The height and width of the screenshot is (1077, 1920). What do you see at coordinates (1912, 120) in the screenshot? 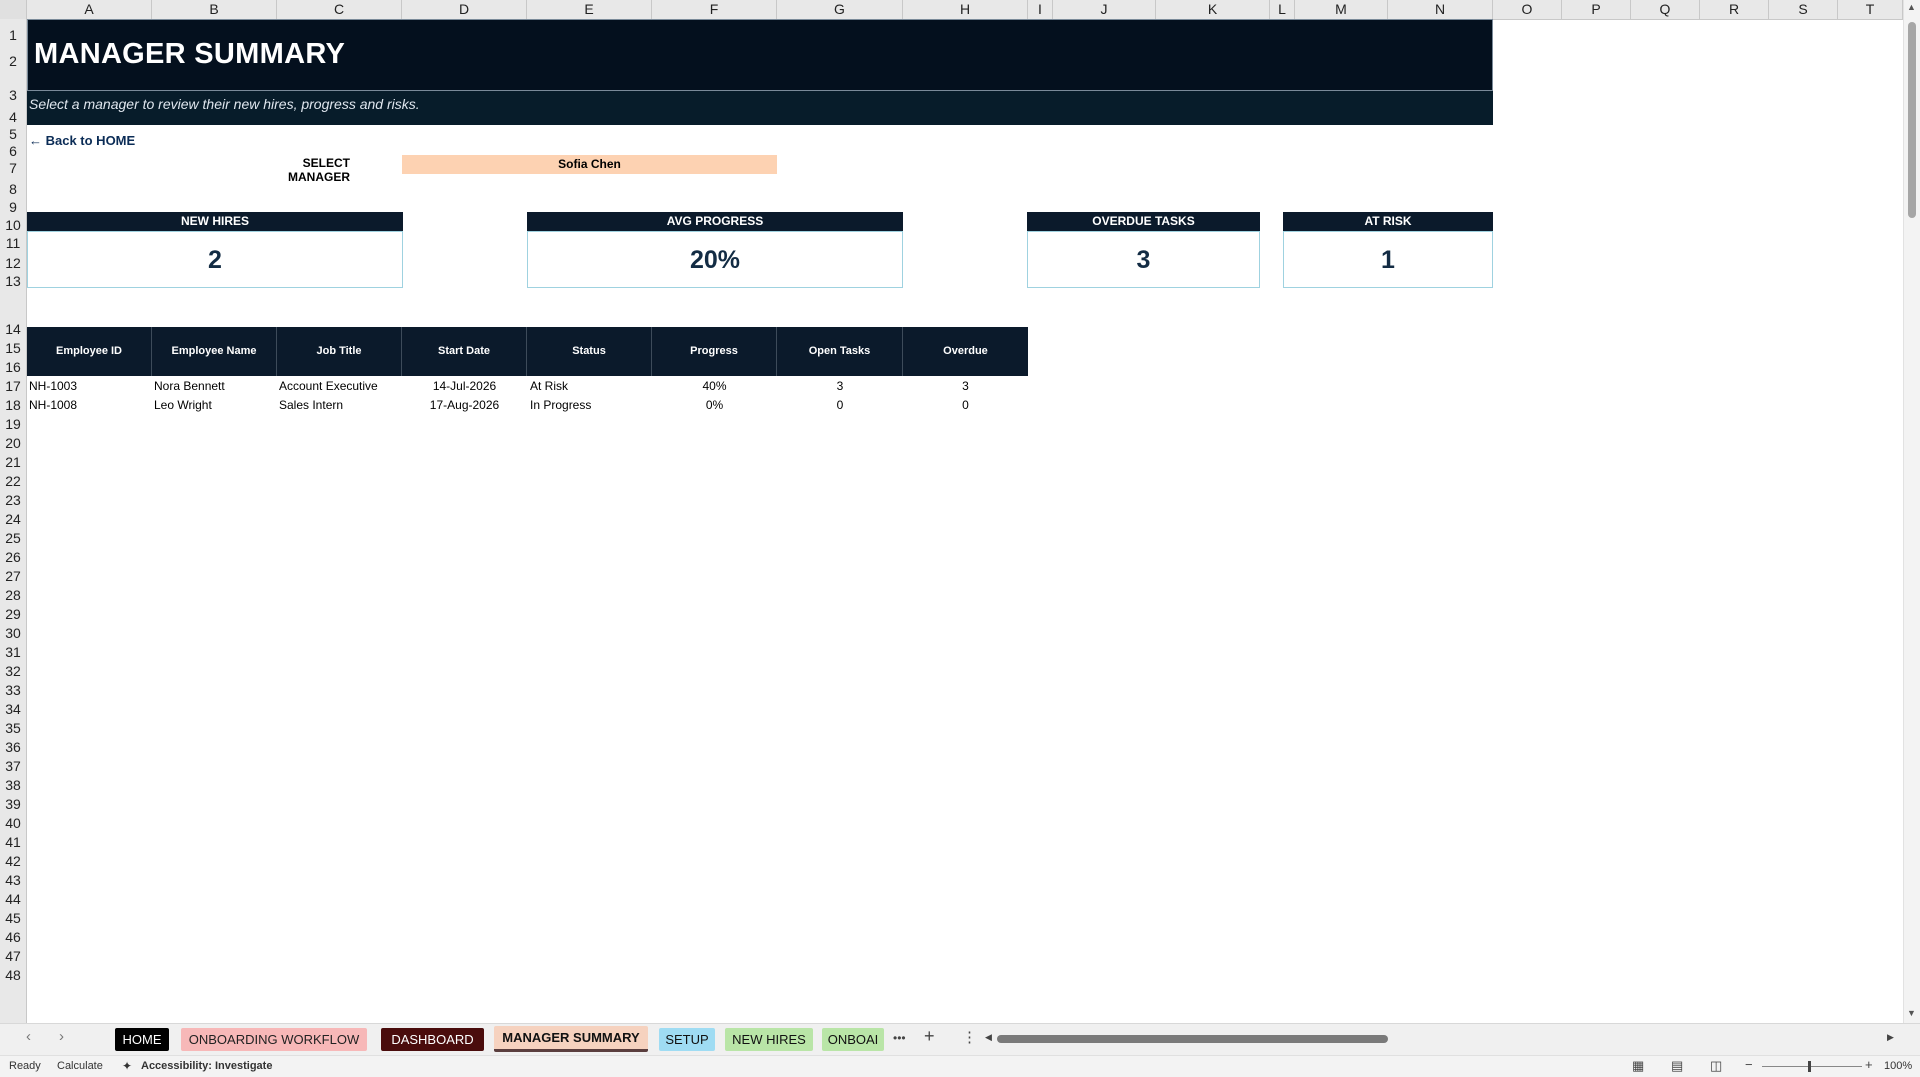
I see `vertical-scroll-thumb` at bounding box center [1912, 120].